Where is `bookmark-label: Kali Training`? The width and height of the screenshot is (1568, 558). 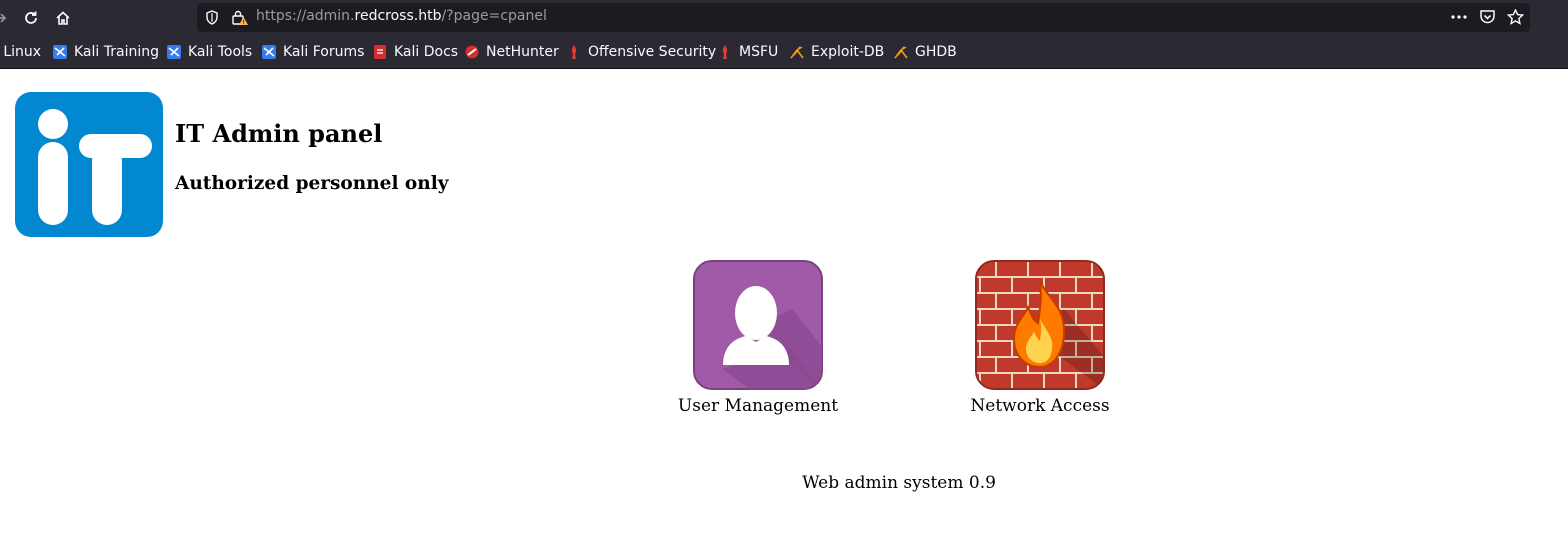 bookmark-label: Kali Training is located at coordinates (116, 52).